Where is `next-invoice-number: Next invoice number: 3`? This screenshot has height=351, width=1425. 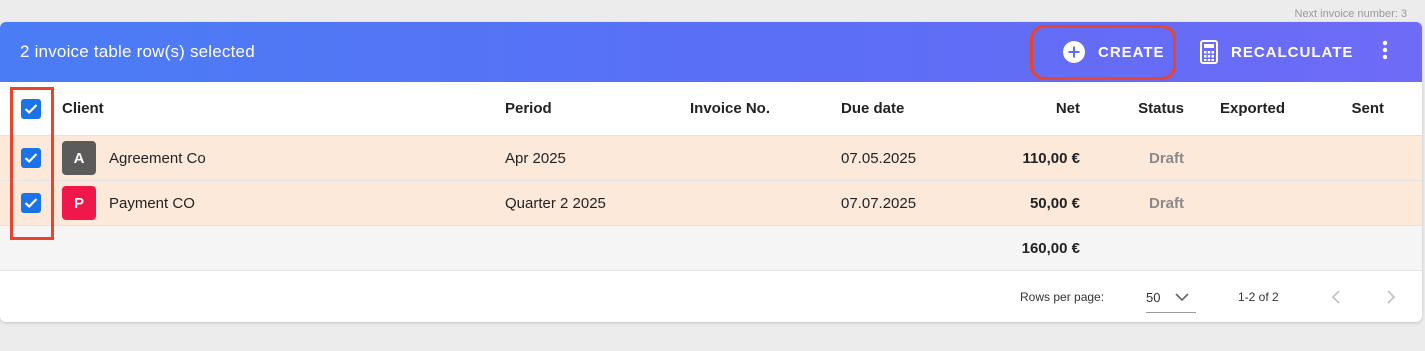 next-invoice-number: Next invoice number: 3 is located at coordinates (1351, 14).